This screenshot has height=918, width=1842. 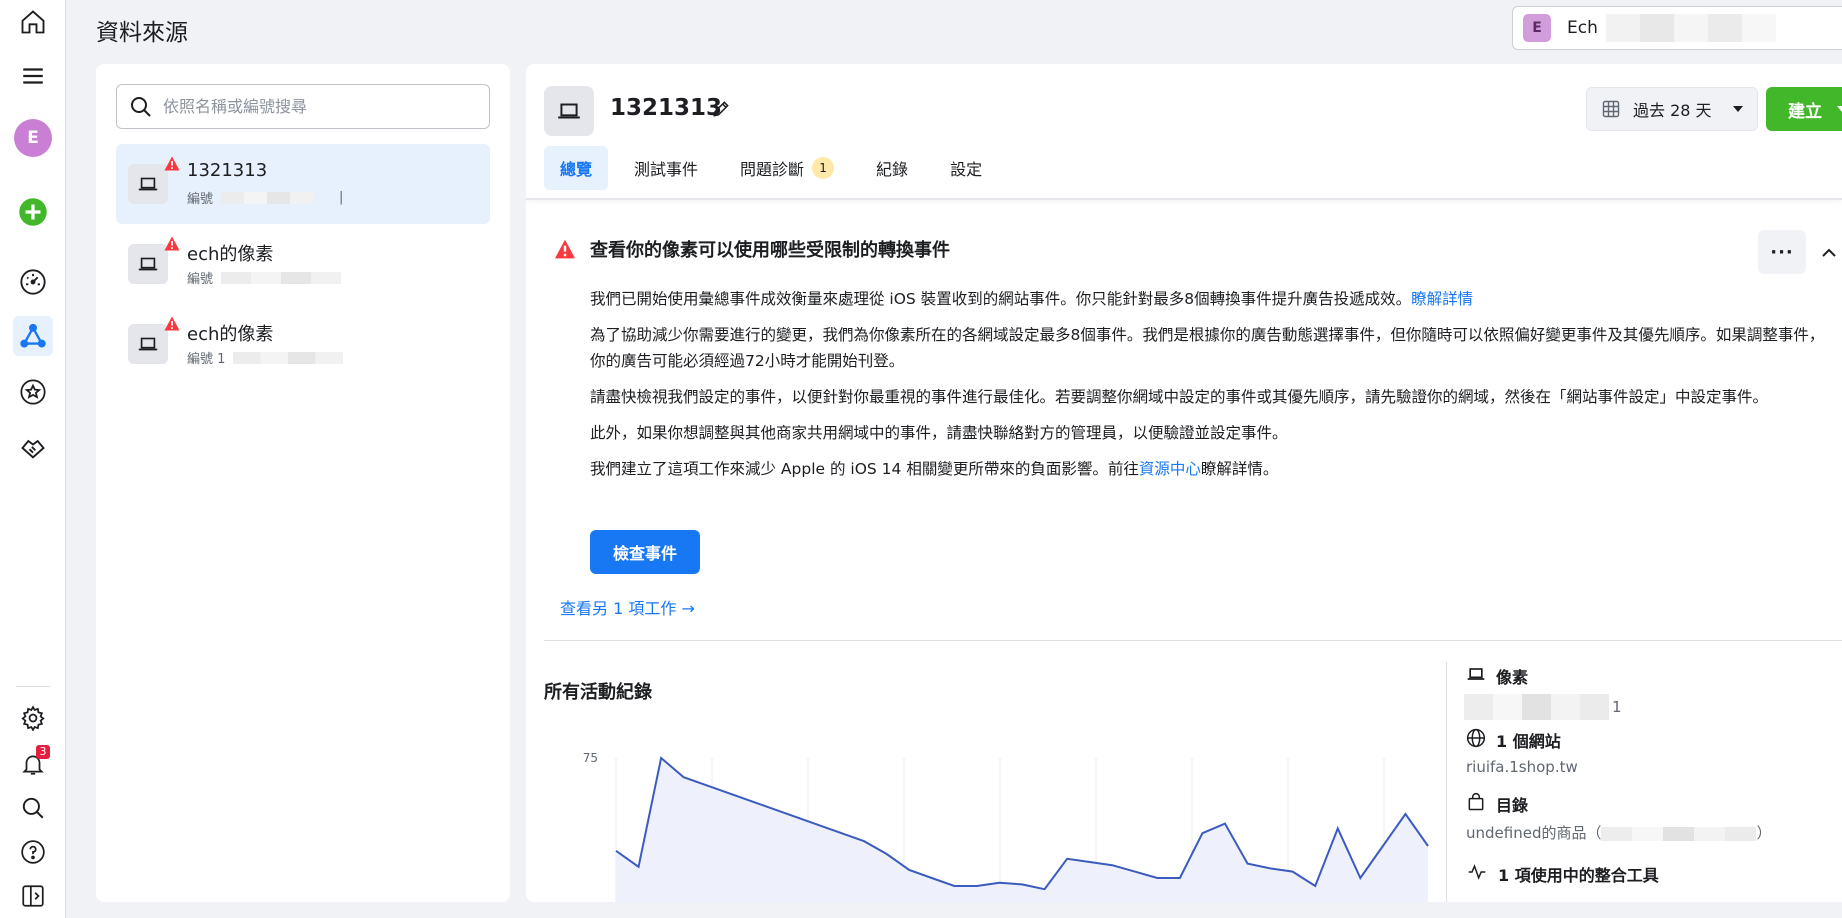 I want to click on toggle-panel-icon, so click(x=33, y=896).